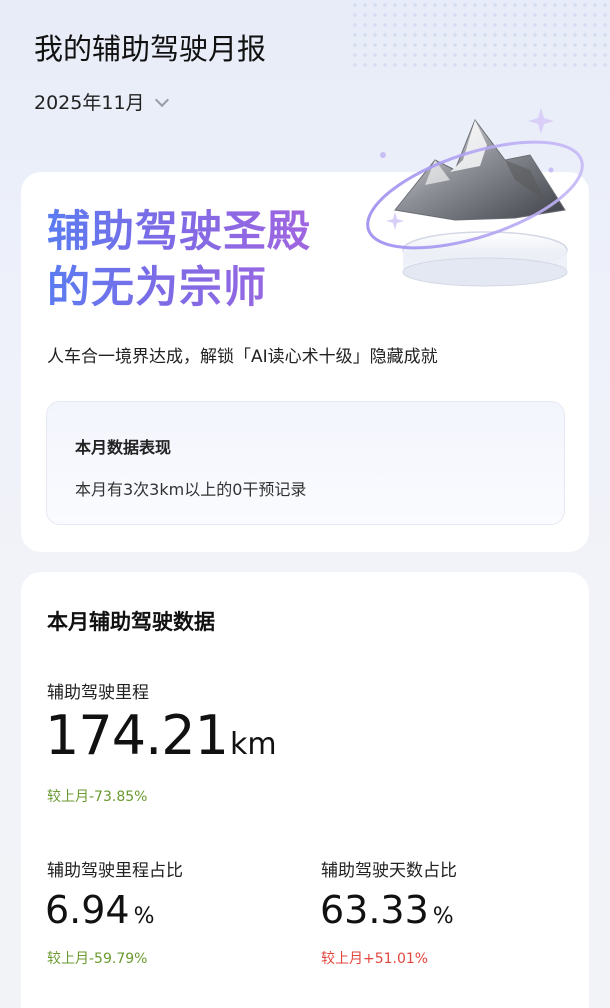  What do you see at coordinates (253, 744) in the screenshot?
I see `mileage-unit: km` at bounding box center [253, 744].